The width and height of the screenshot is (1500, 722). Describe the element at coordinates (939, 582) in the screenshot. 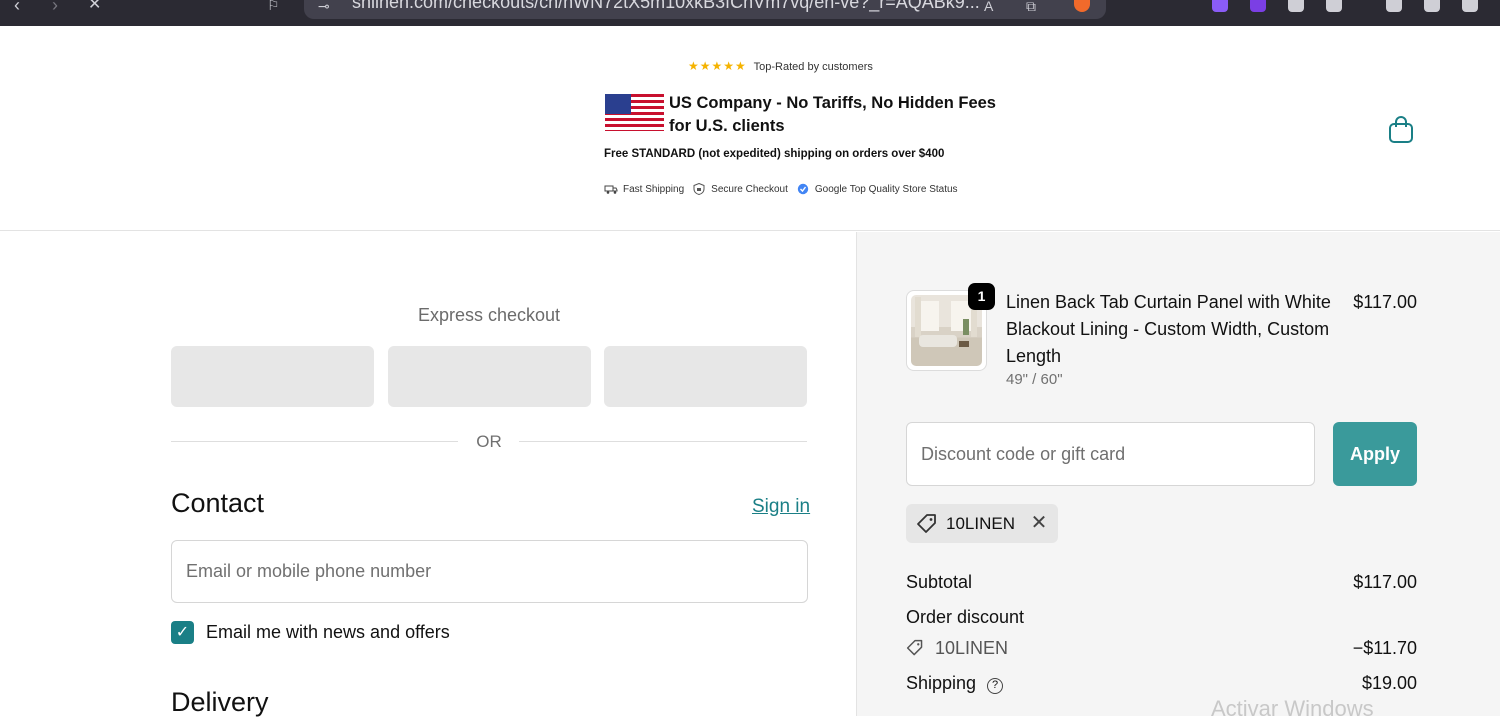

I see `subtotal-label: Subtotal` at that location.